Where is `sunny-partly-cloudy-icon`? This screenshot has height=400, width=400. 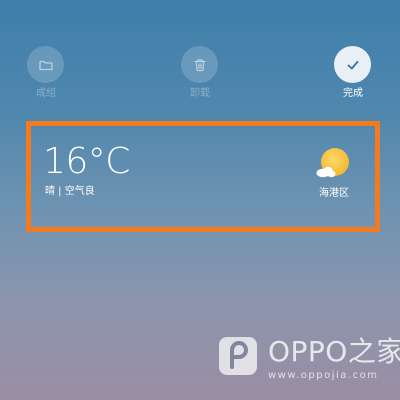 sunny-partly-cloudy-icon is located at coordinates (334, 164).